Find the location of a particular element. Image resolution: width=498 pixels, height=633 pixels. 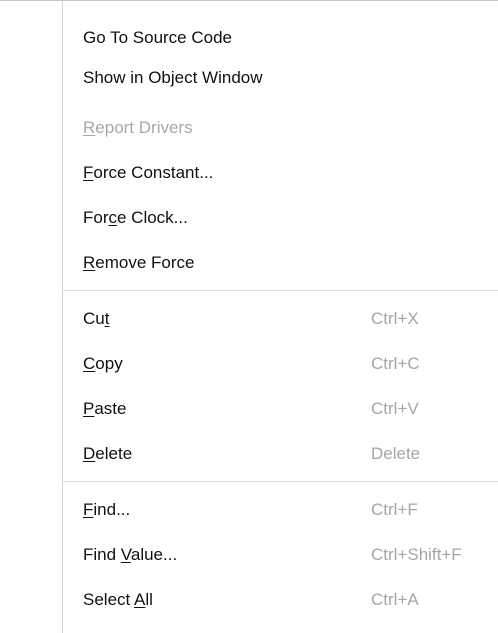

menu-item-shortcut: Ctrl+Shift+F is located at coordinates (416, 554).